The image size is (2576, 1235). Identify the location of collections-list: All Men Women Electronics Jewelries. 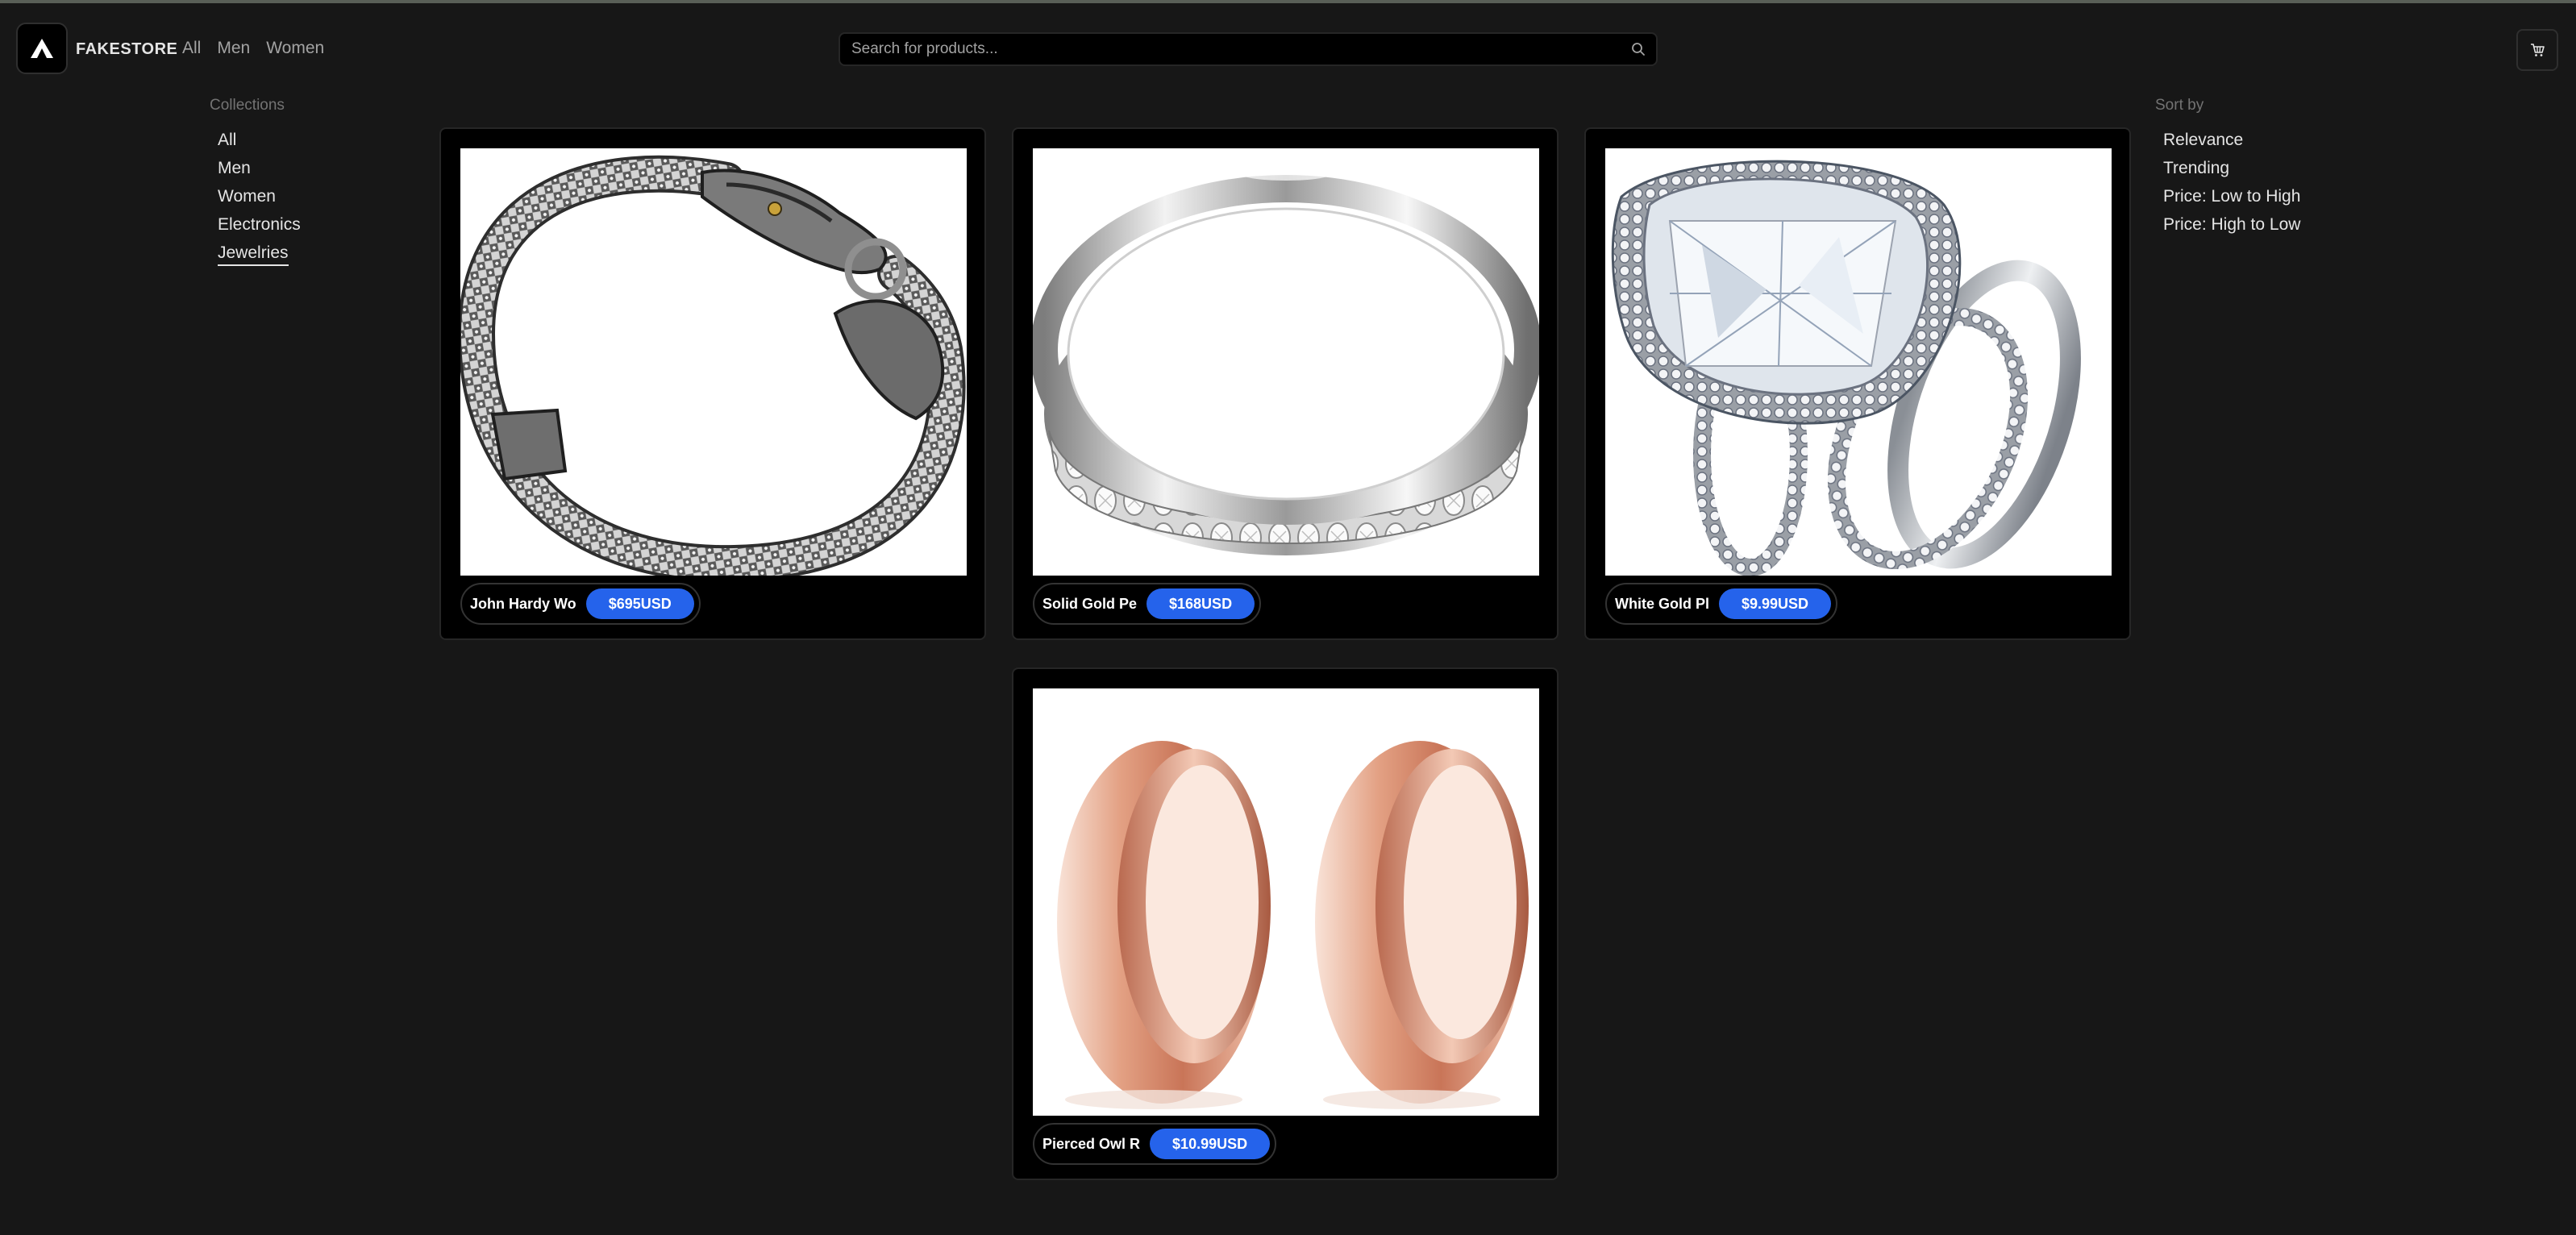
(306, 201).